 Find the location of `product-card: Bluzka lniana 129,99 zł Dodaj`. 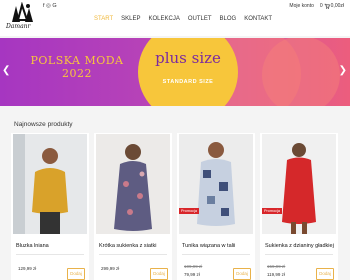

product-card: Bluzka lniana 129,99 zł Dodaj is located at coordinates (50, 206).